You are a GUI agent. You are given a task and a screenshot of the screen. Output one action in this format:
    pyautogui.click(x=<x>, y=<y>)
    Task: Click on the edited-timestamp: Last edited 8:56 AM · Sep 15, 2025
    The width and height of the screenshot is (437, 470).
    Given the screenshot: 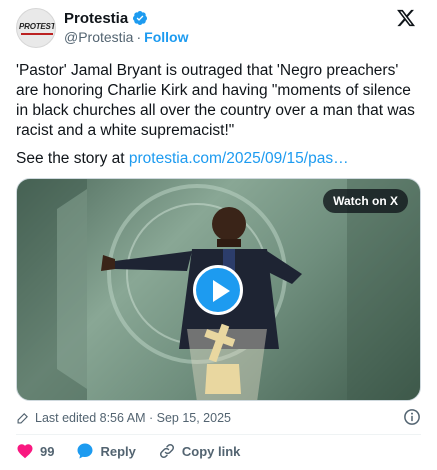 What is the action you would take?
    pyautogui.click(x=133, y=418)
    